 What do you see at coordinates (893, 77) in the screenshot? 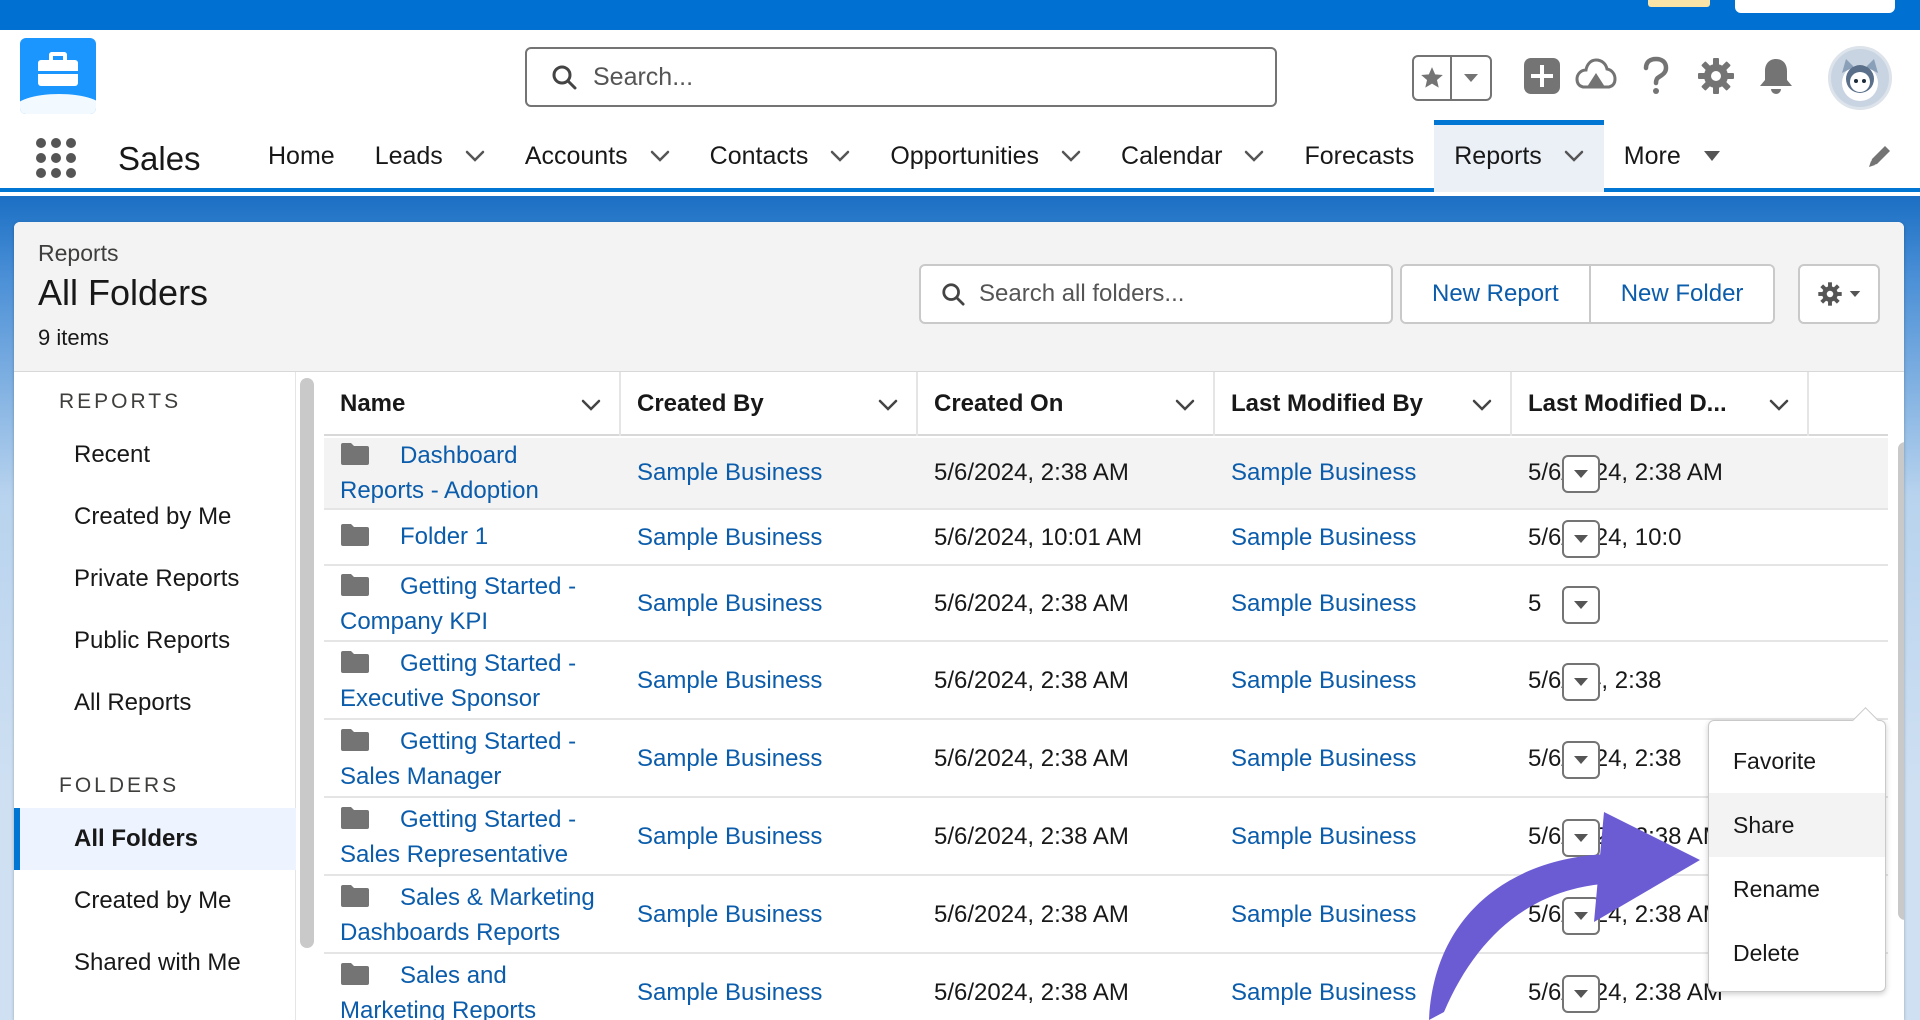
I see `global-search-input` at bounding box center [893, 77].